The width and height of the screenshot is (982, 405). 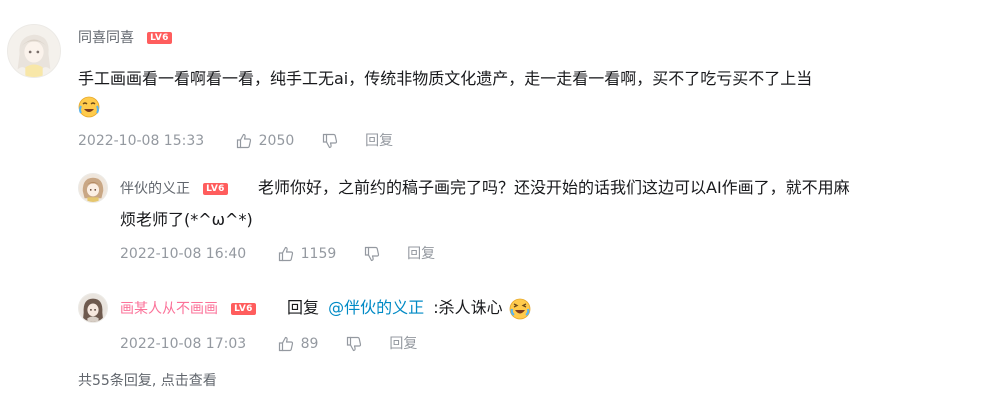 I want to click on like-count: 1159, so click(x=318, y=254).